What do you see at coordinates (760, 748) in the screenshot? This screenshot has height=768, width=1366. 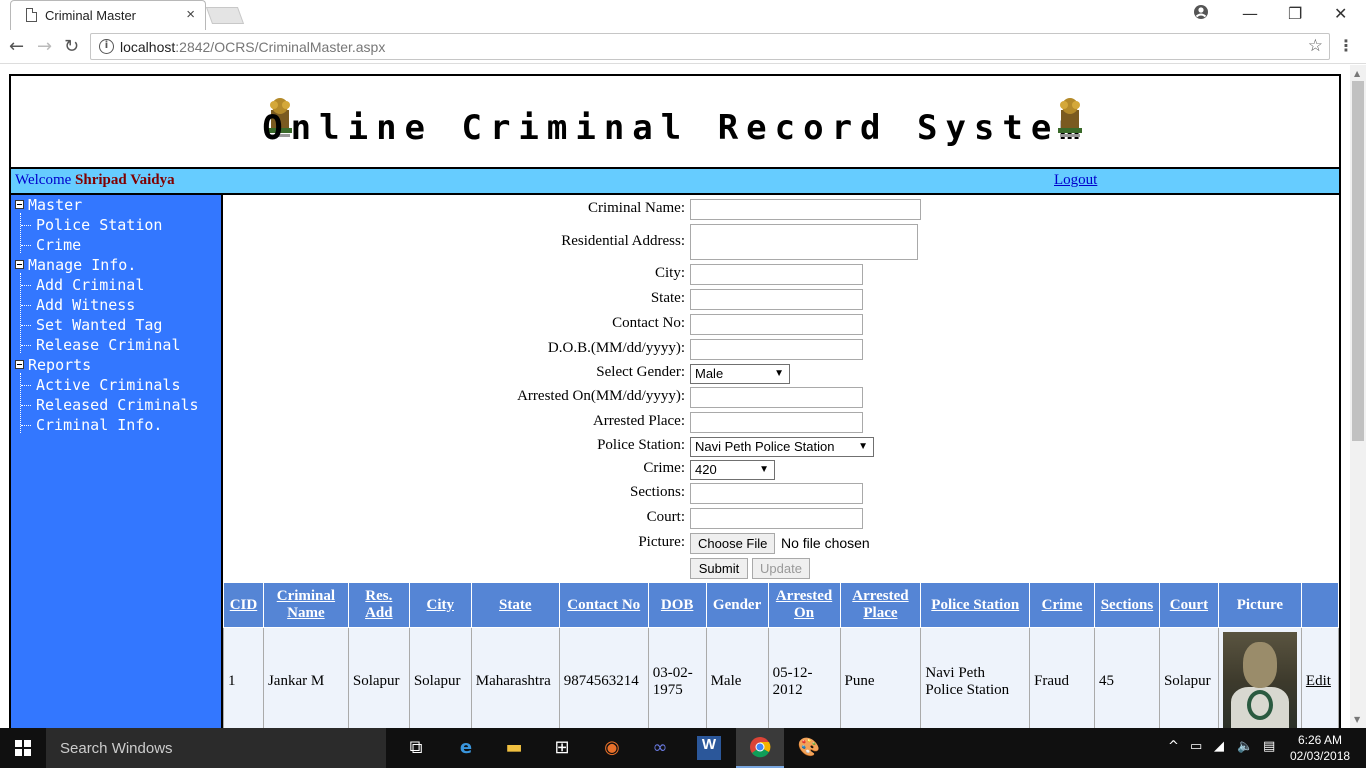 I see `chrome-icon` at bounding box center [760, 748].